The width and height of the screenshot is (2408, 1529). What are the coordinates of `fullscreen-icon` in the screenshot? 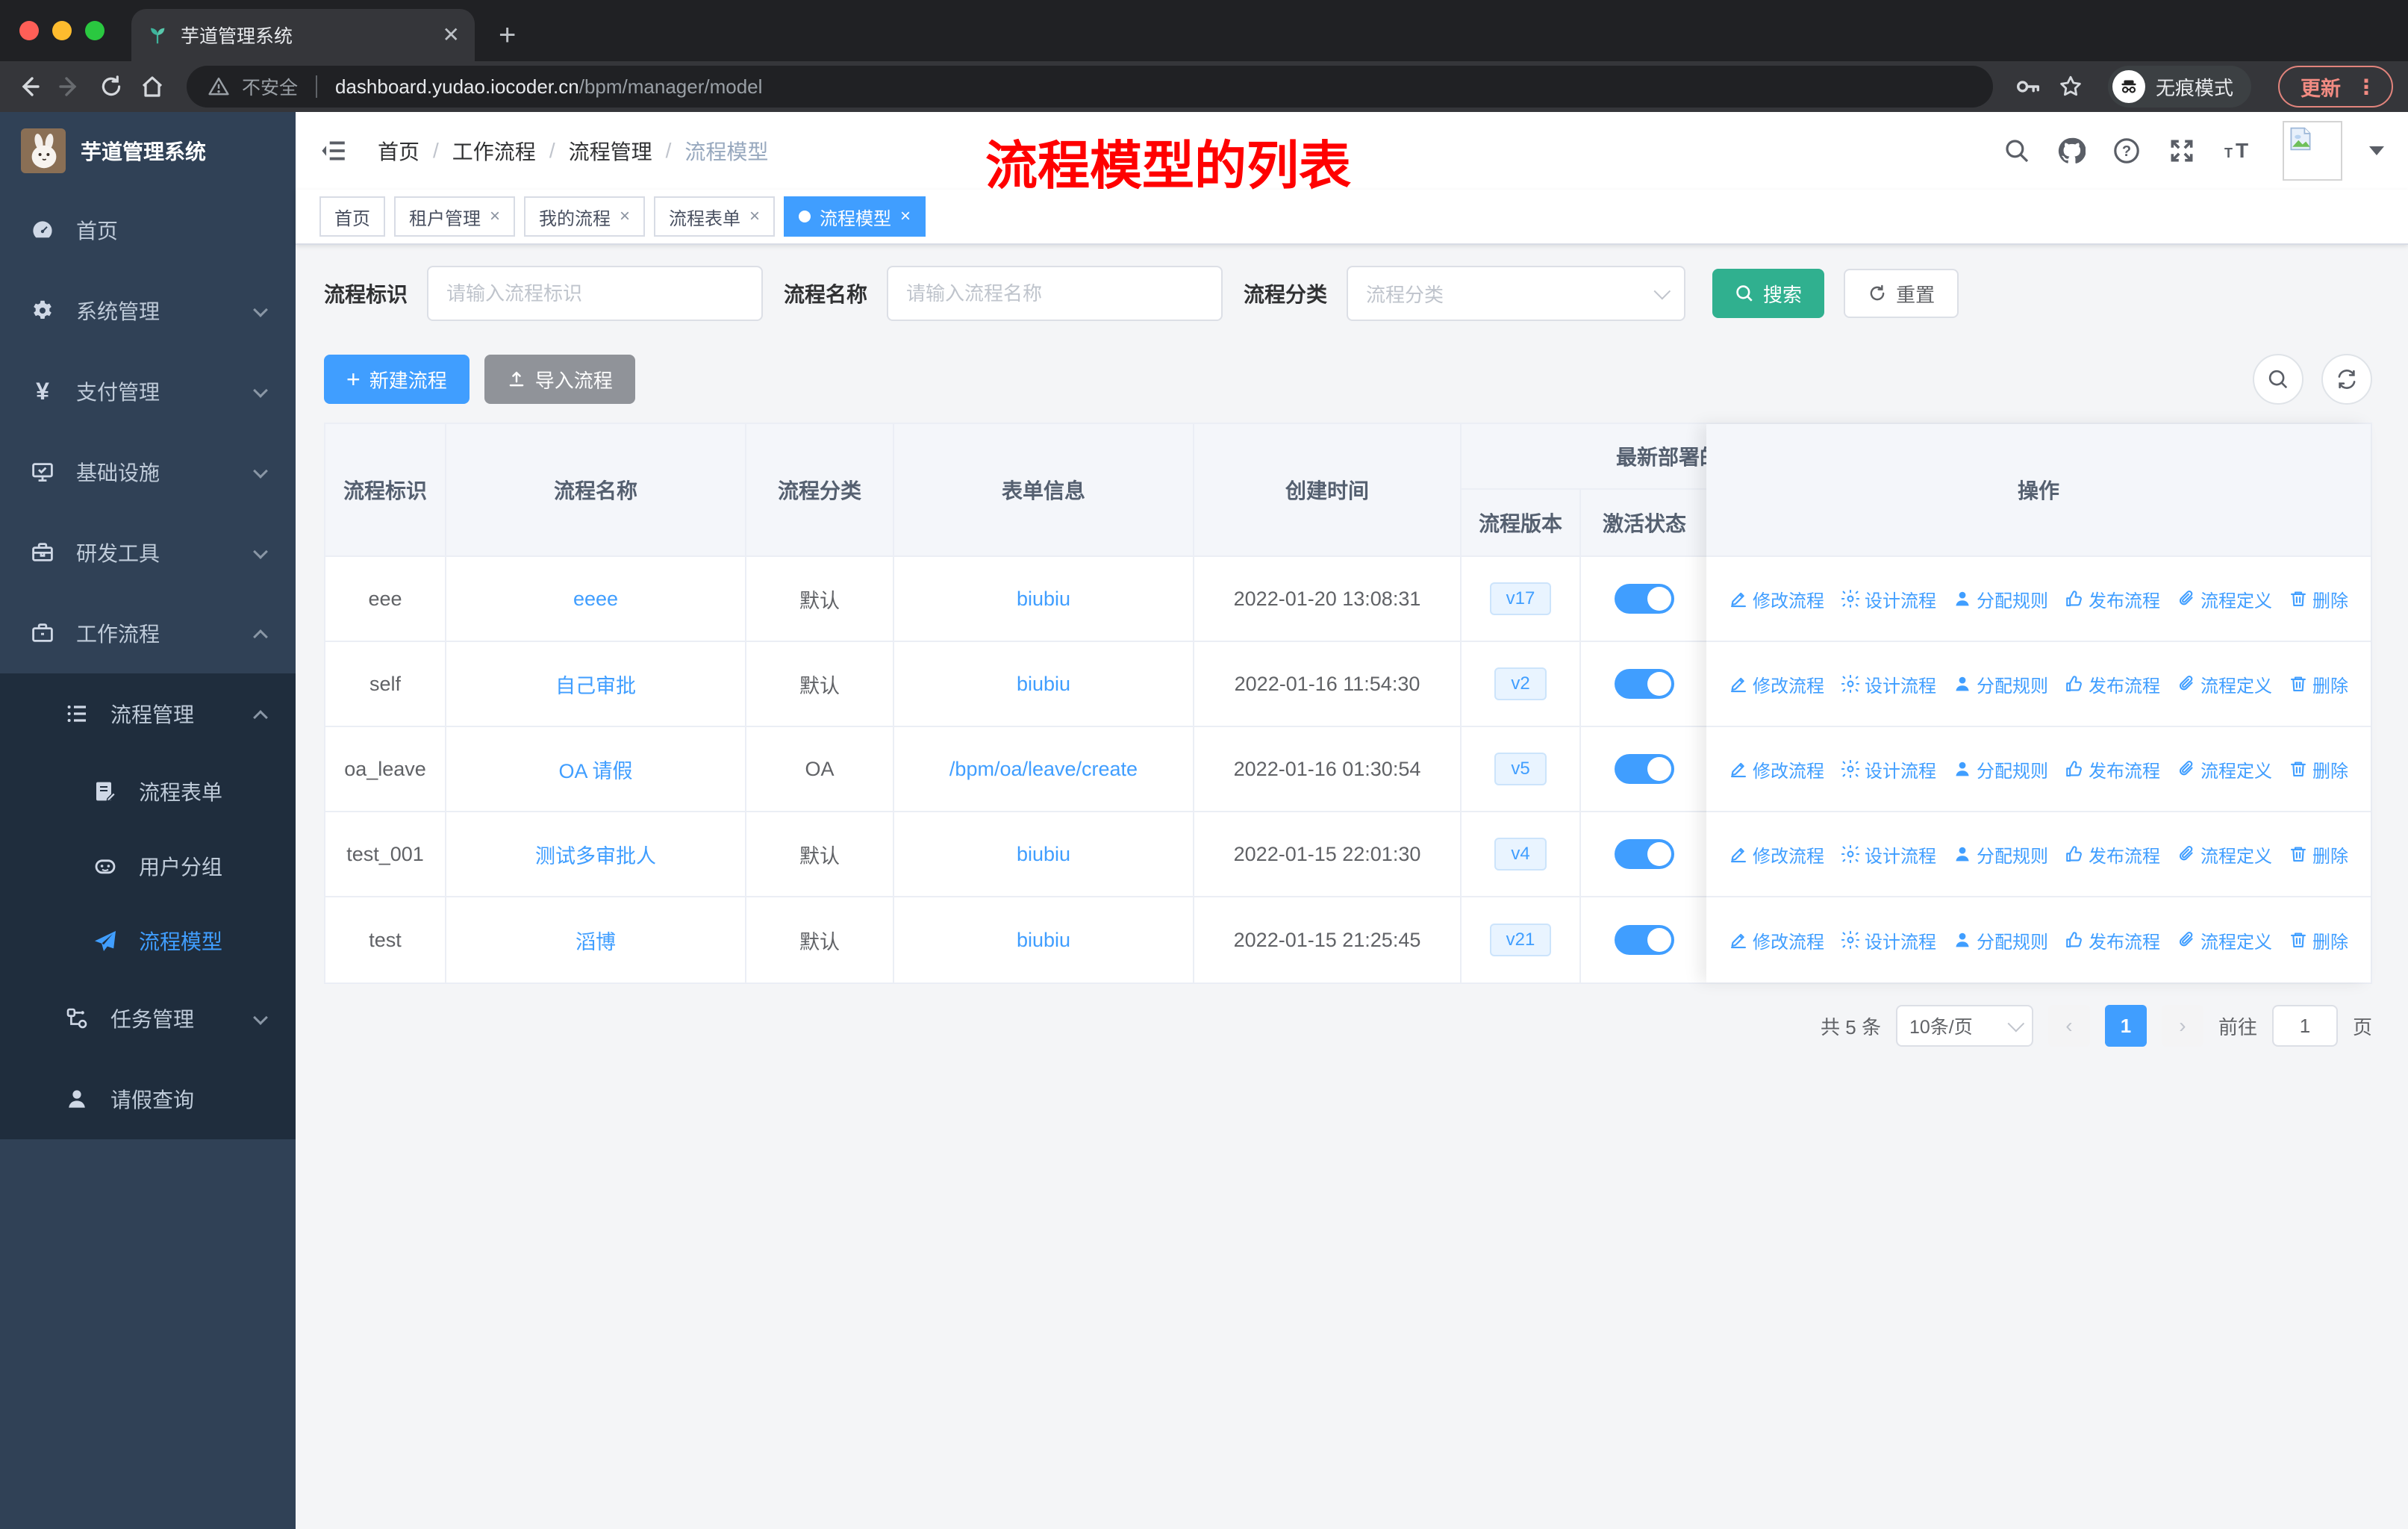 It's located at (2182, 151).